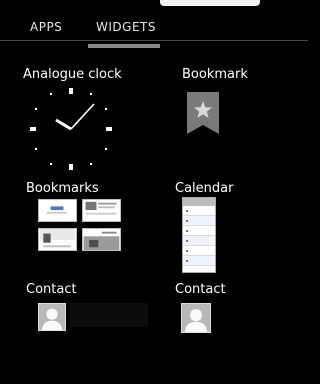 Image resolution: width=320 pixels, height=384 pixels. I want to click on calendar-icon, so click(199, 235).